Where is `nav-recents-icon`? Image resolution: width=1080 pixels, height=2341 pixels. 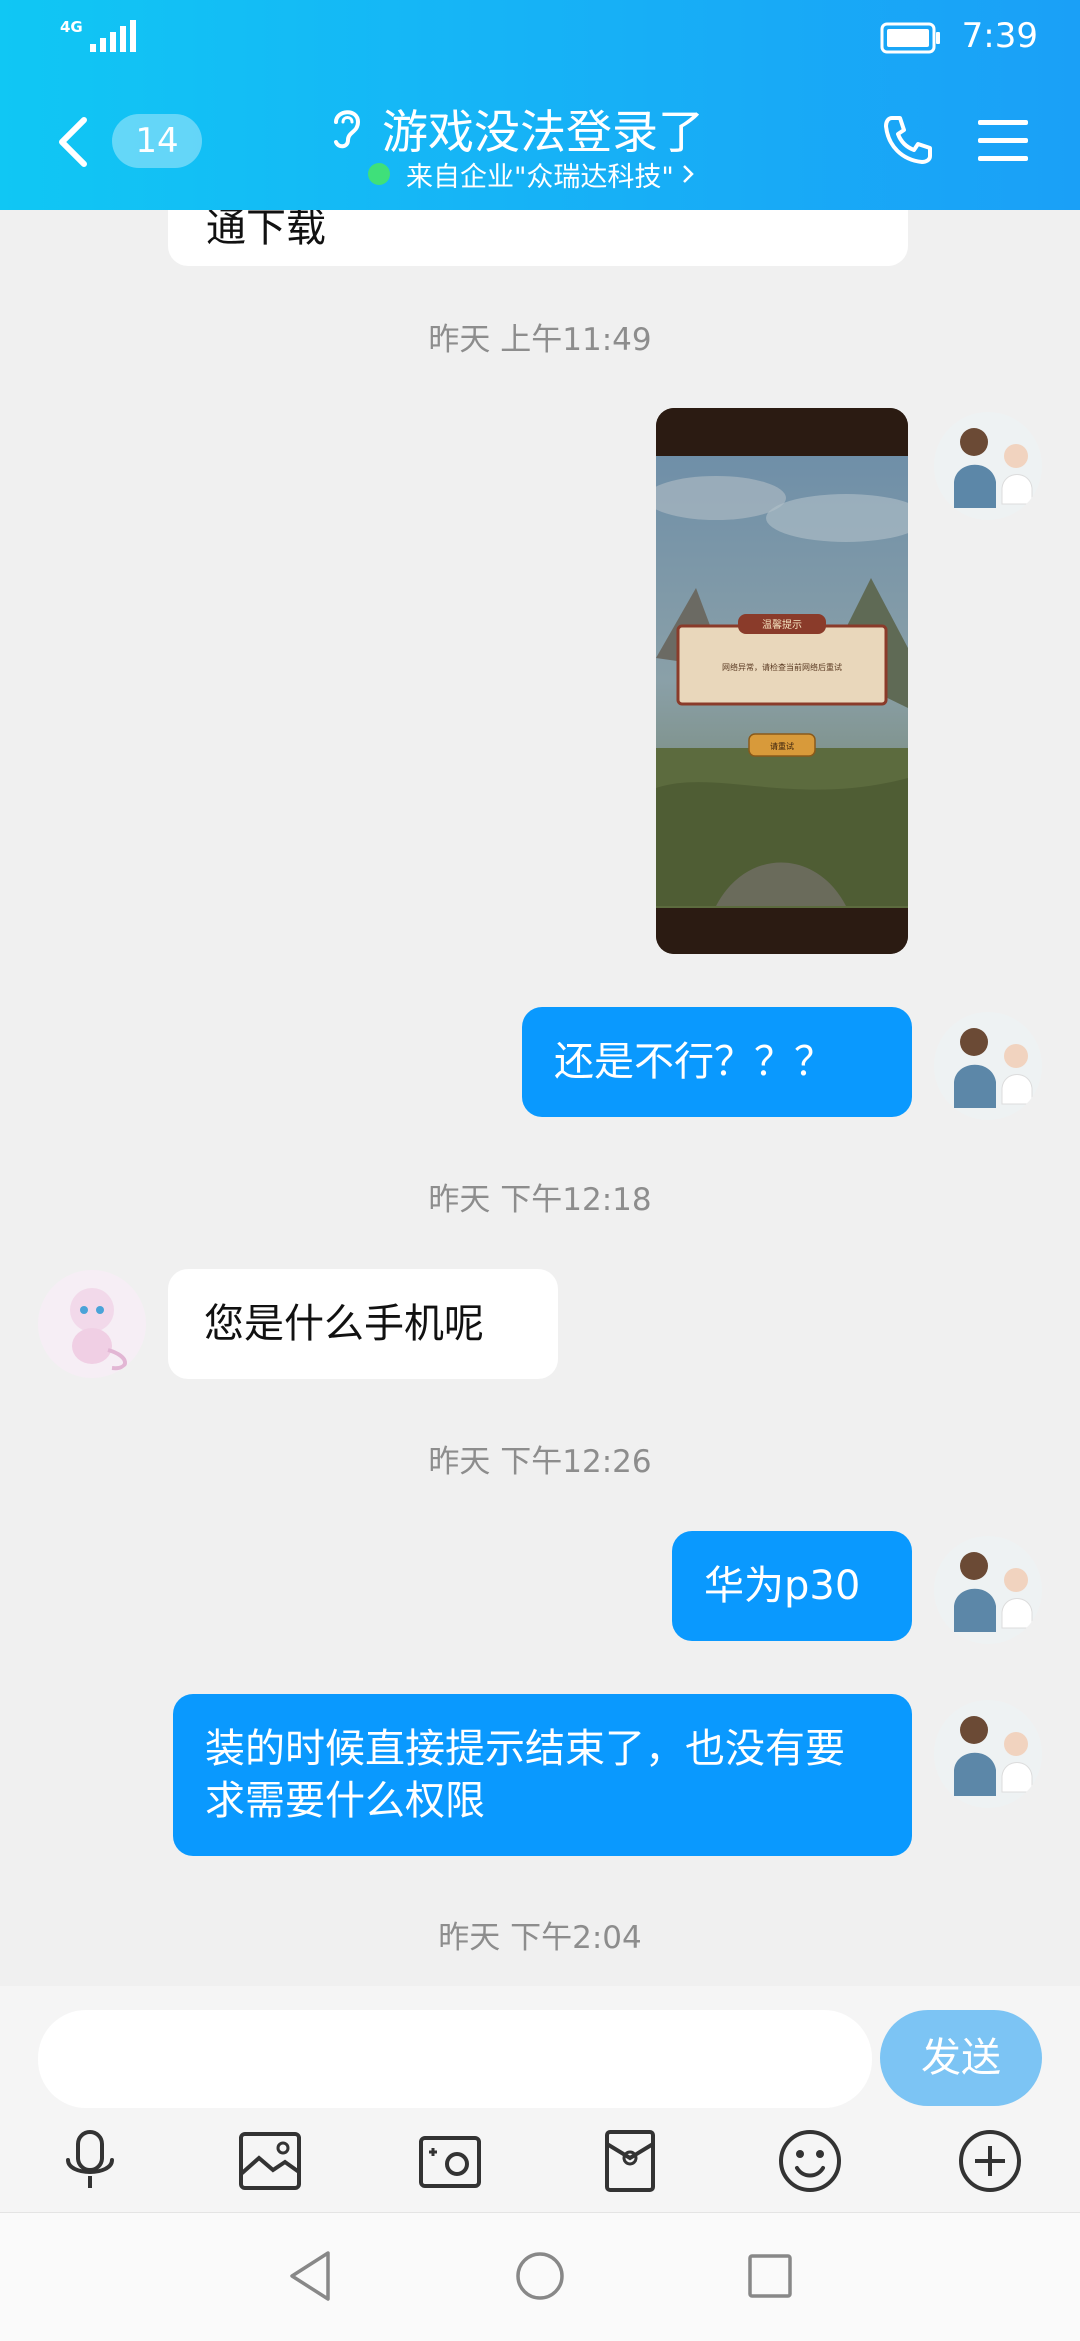
nav-recents-icon is located at coordinates (770, 2276).